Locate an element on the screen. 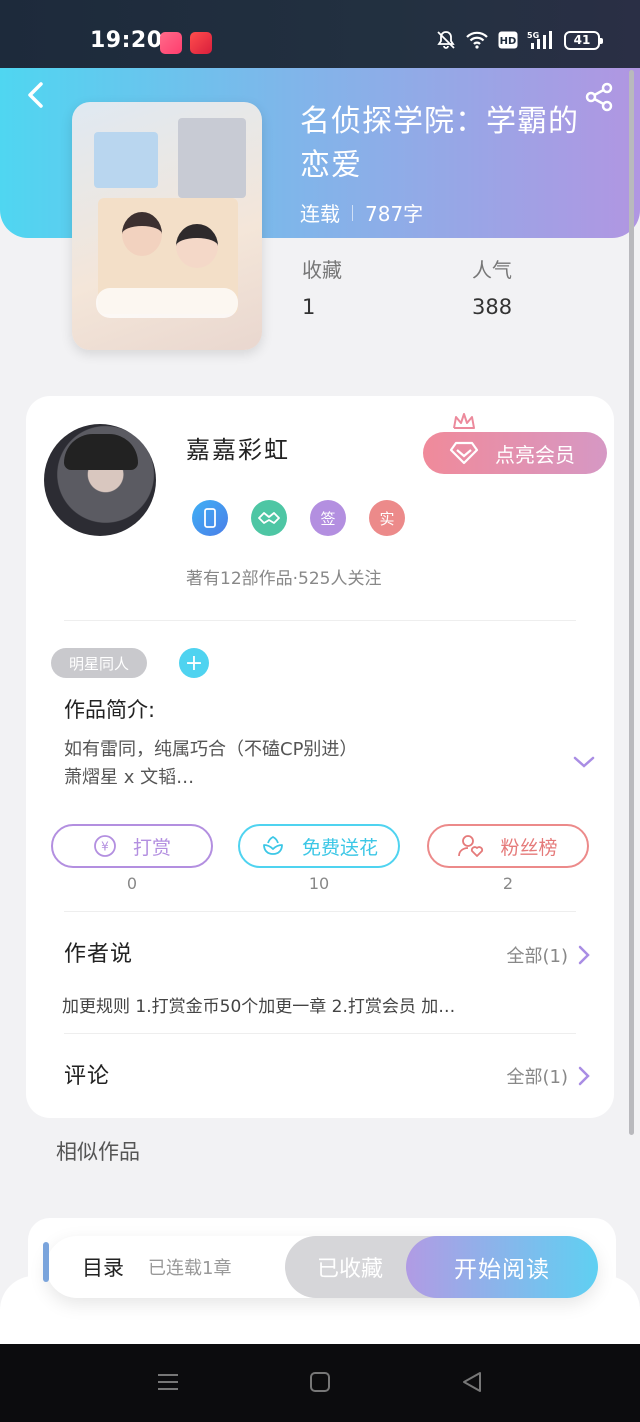 The width and height of the screenshot is (640, 1422). start-reading-button: 开始阅读 is located at coordinates (502, 1267).